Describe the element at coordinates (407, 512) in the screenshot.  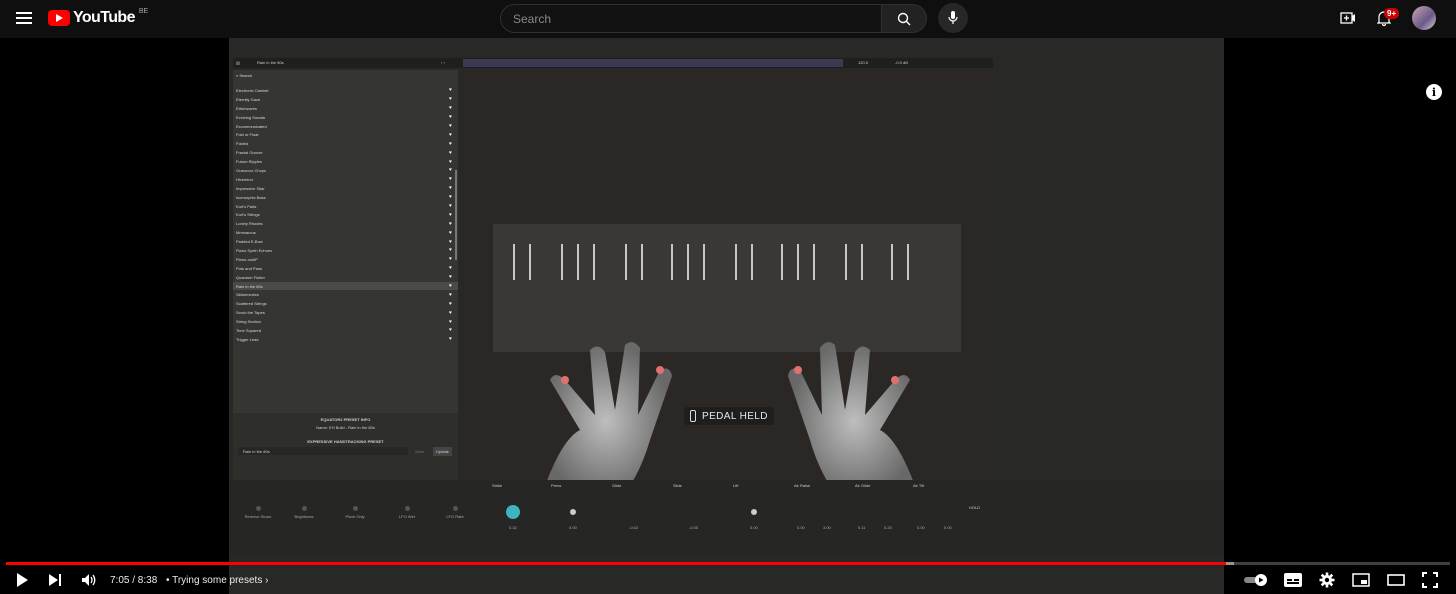
I see `control-lfo-wet: LFO Wet` at that location.